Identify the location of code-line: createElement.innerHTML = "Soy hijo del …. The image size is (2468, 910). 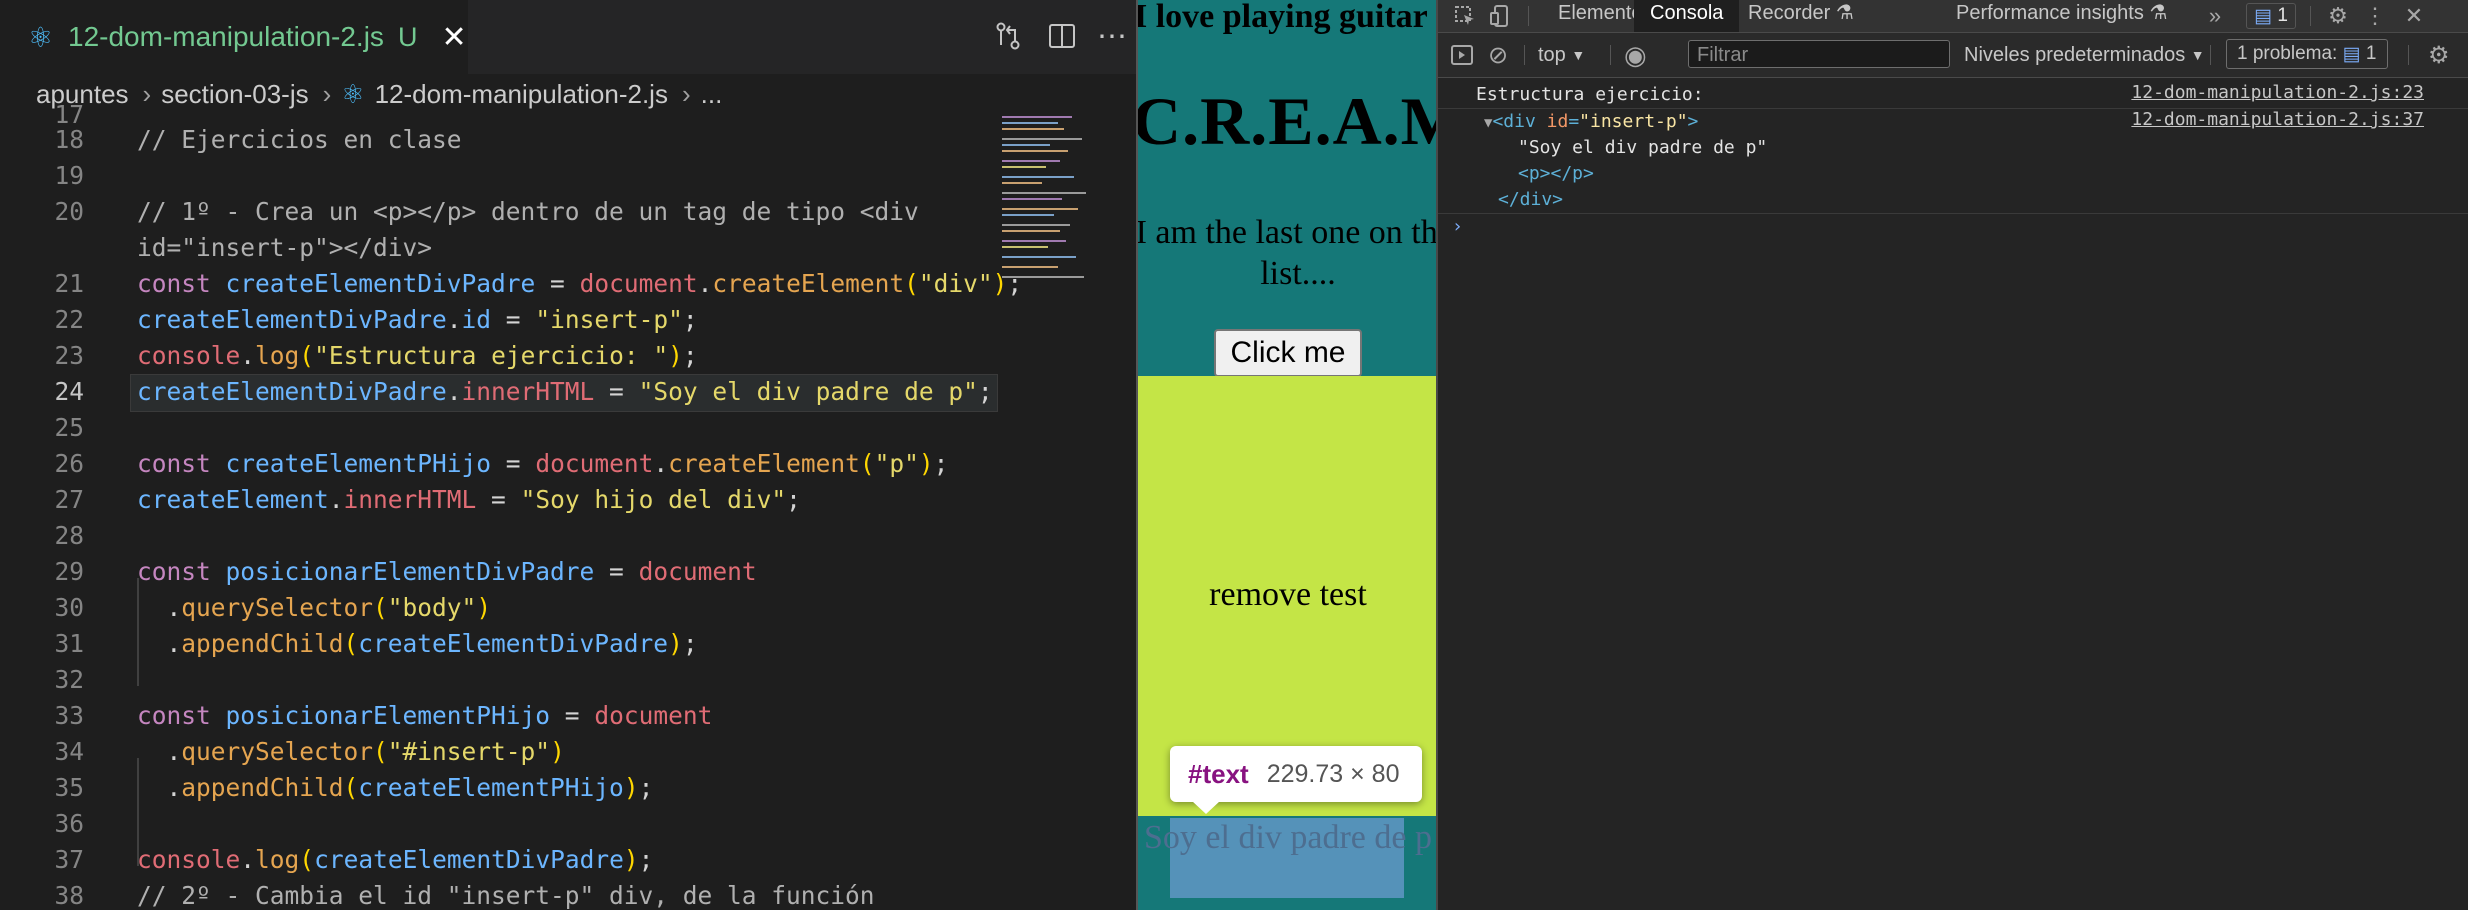
(469, 499).